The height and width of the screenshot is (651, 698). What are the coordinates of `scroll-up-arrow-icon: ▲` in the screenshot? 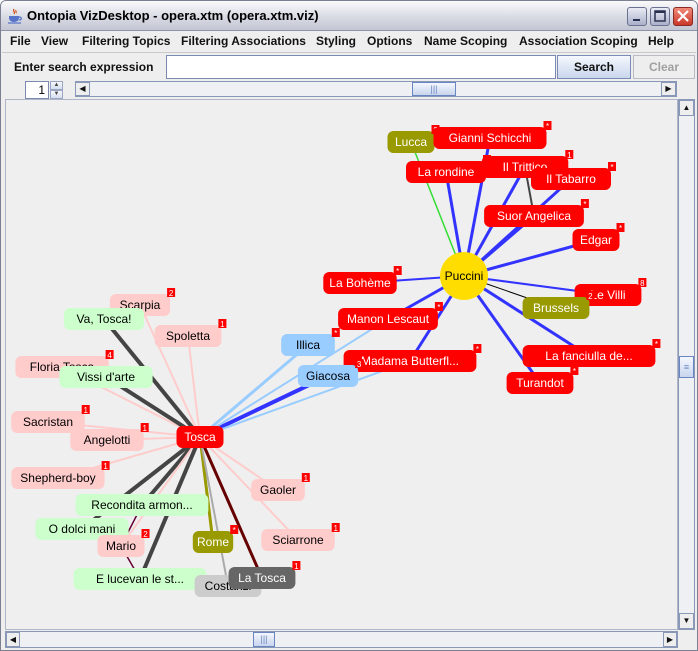 It's located at (686, 108).